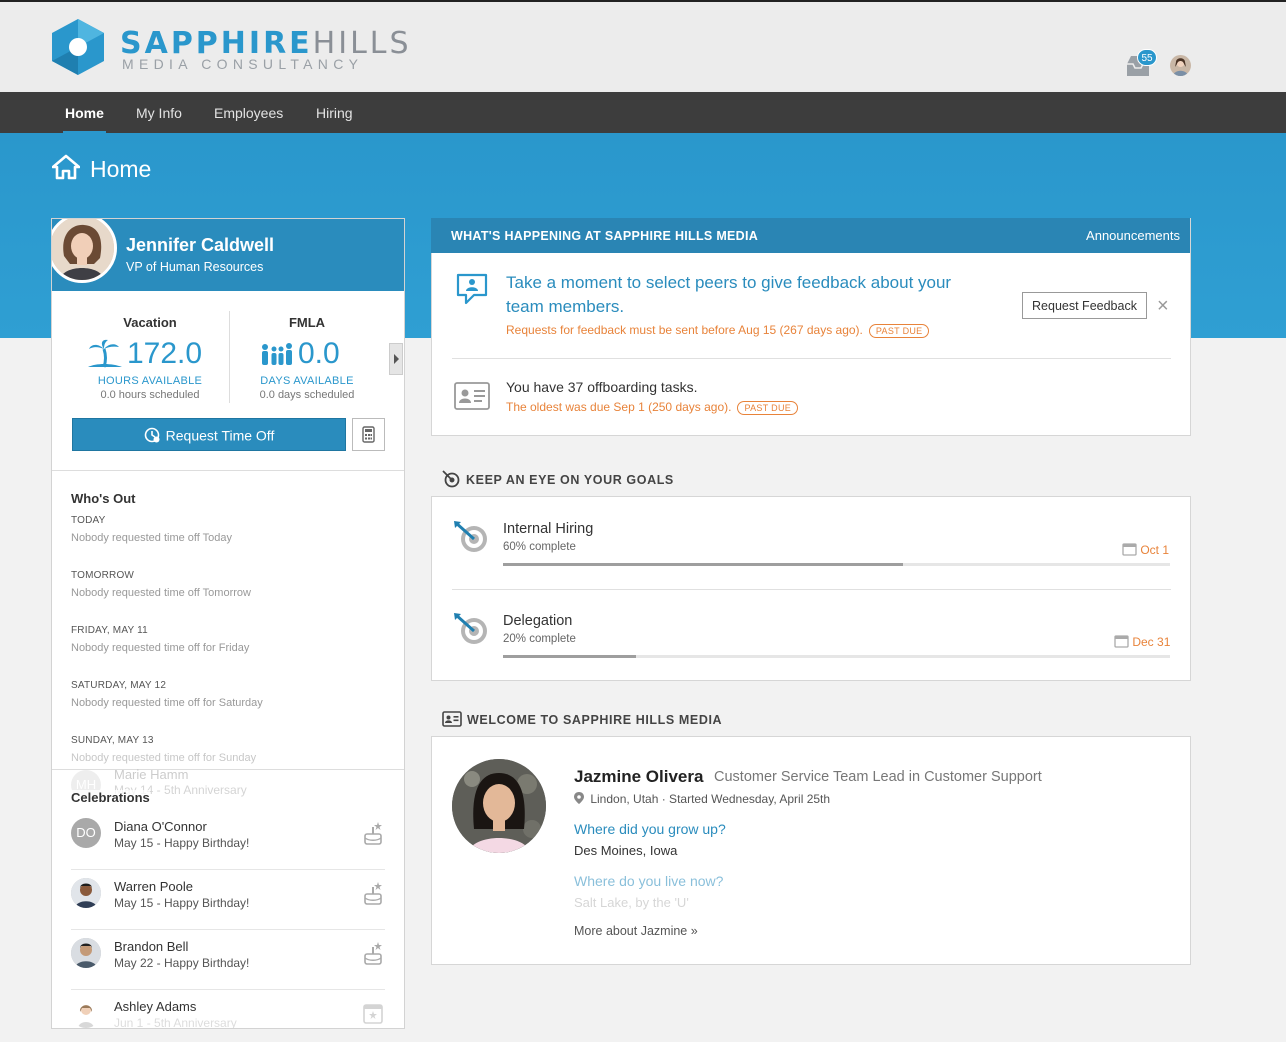 This screenshot has width=1286, height=1042. Describe the element at coordinates (228, 470) in the screenshot. I see `section-divider` at that location.